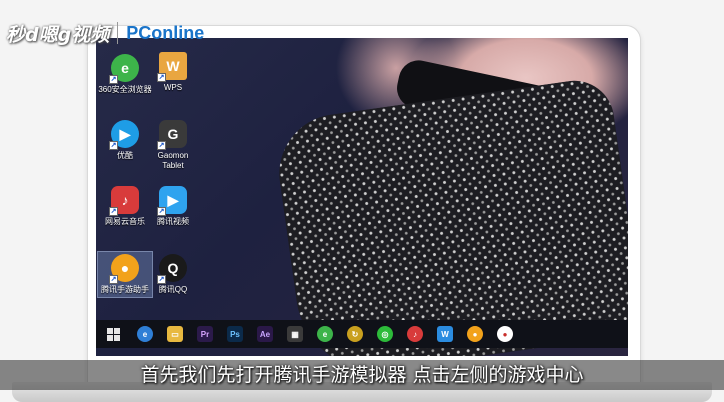 Image resolution: width=724 pixels, height=402 pixels. I want to click on taskbar-app-editor: W, so click(445, 334).